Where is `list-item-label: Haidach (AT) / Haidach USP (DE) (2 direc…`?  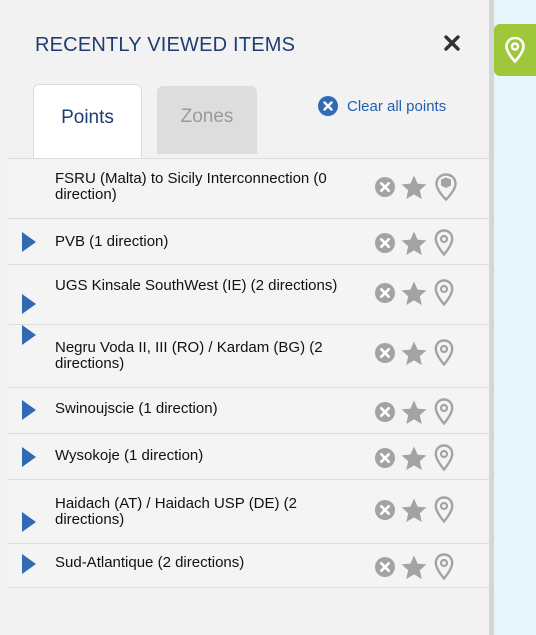 list-item-label: Haidach (AT) / Haidach USP (DE) (2 direc… is located at coordinates (176, 511).